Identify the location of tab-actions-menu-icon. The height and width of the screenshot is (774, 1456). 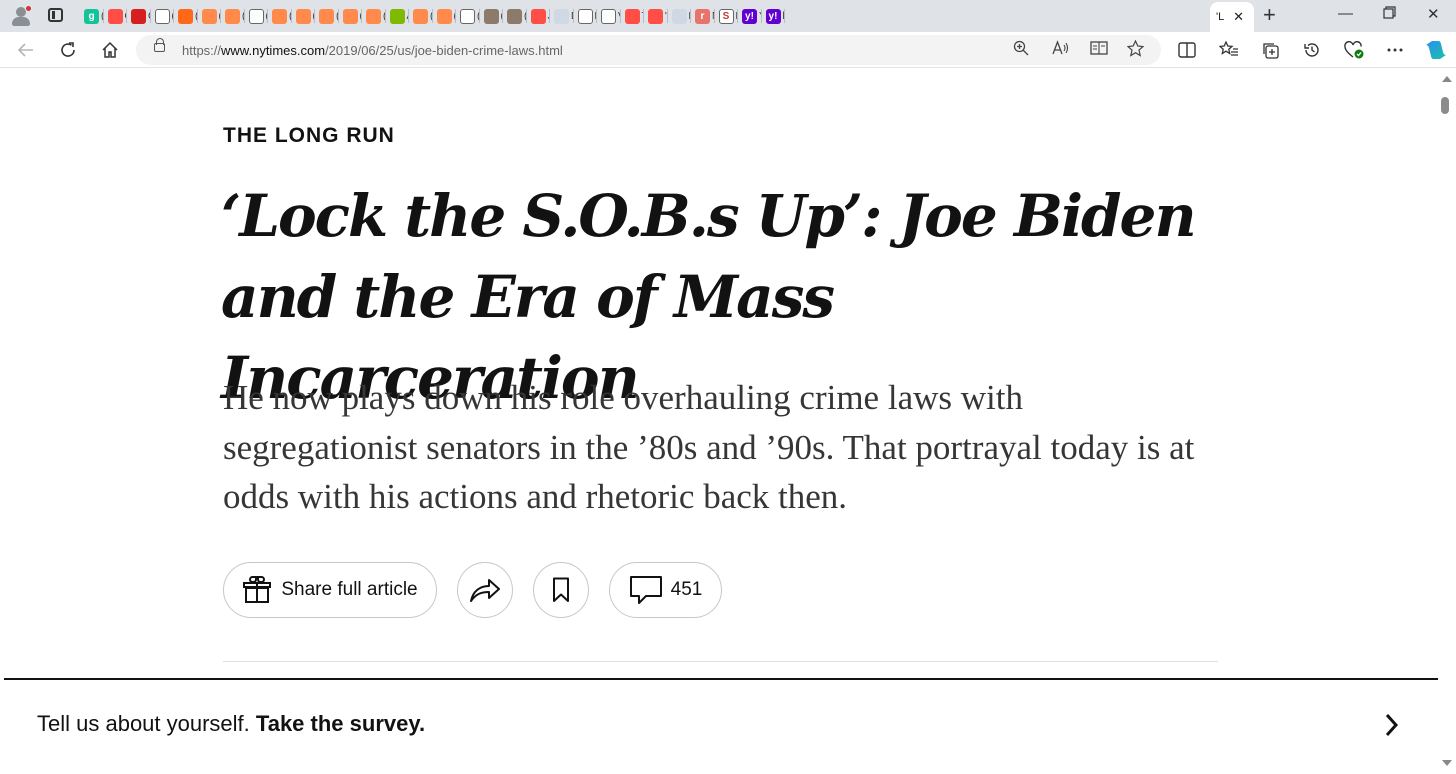
(55, 15).